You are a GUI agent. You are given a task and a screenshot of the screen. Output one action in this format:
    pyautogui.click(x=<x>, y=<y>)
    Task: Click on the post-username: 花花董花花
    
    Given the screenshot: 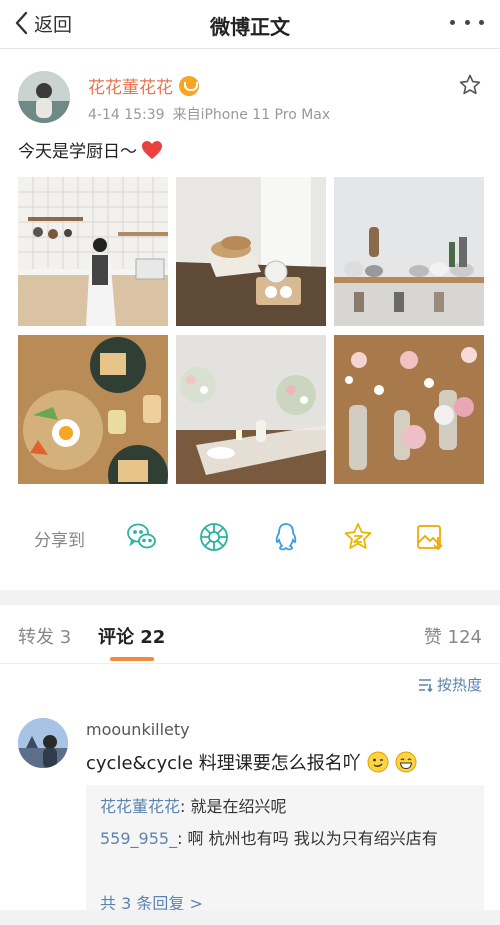 What is the action you would take?
    pyautogui.click(x=143, y=85)
    